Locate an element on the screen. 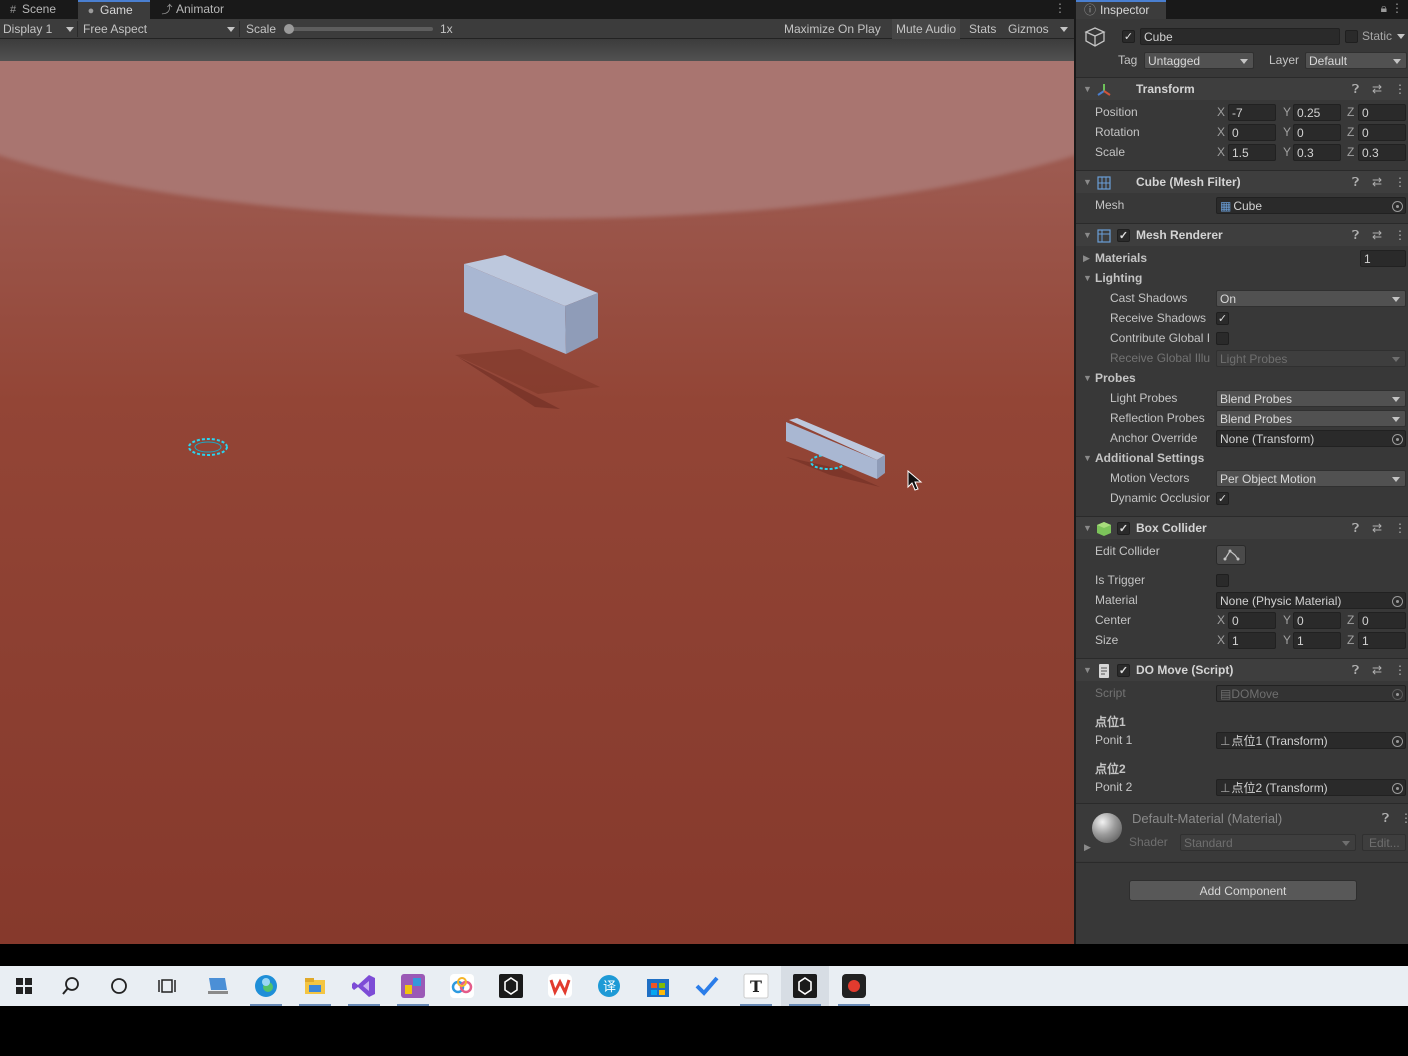 The width and height of the screenshot is (1408, 1056). moving-cube is located at coordinates (835, 452).